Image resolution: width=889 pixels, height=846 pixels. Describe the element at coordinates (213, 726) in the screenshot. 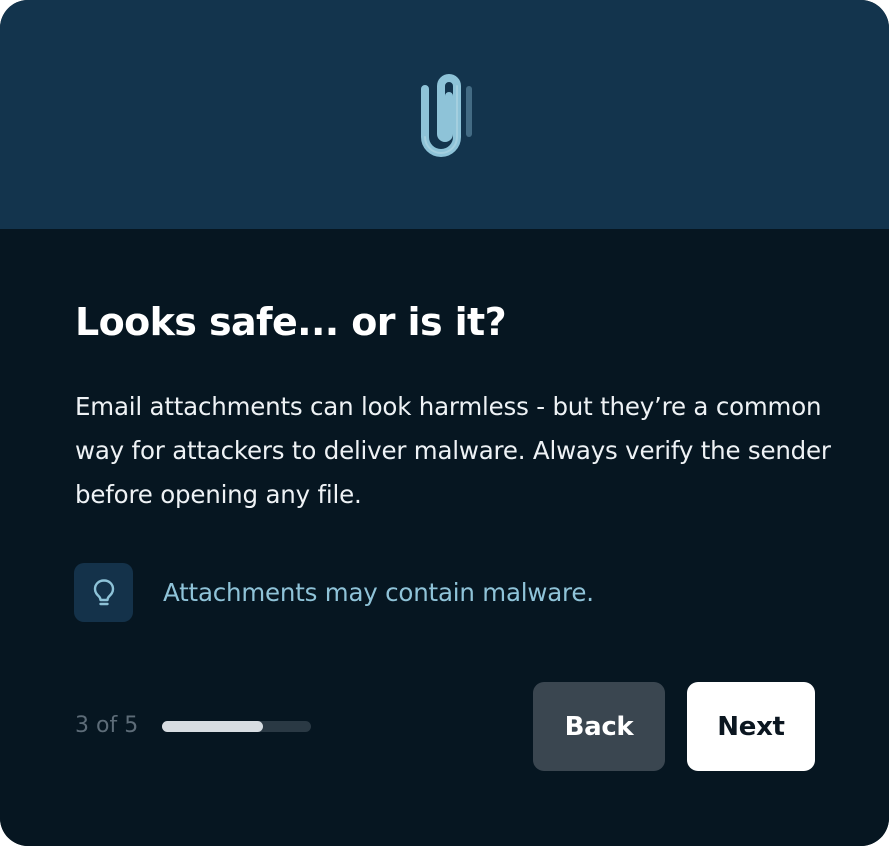

I see `progress-bar-fill` at that location.